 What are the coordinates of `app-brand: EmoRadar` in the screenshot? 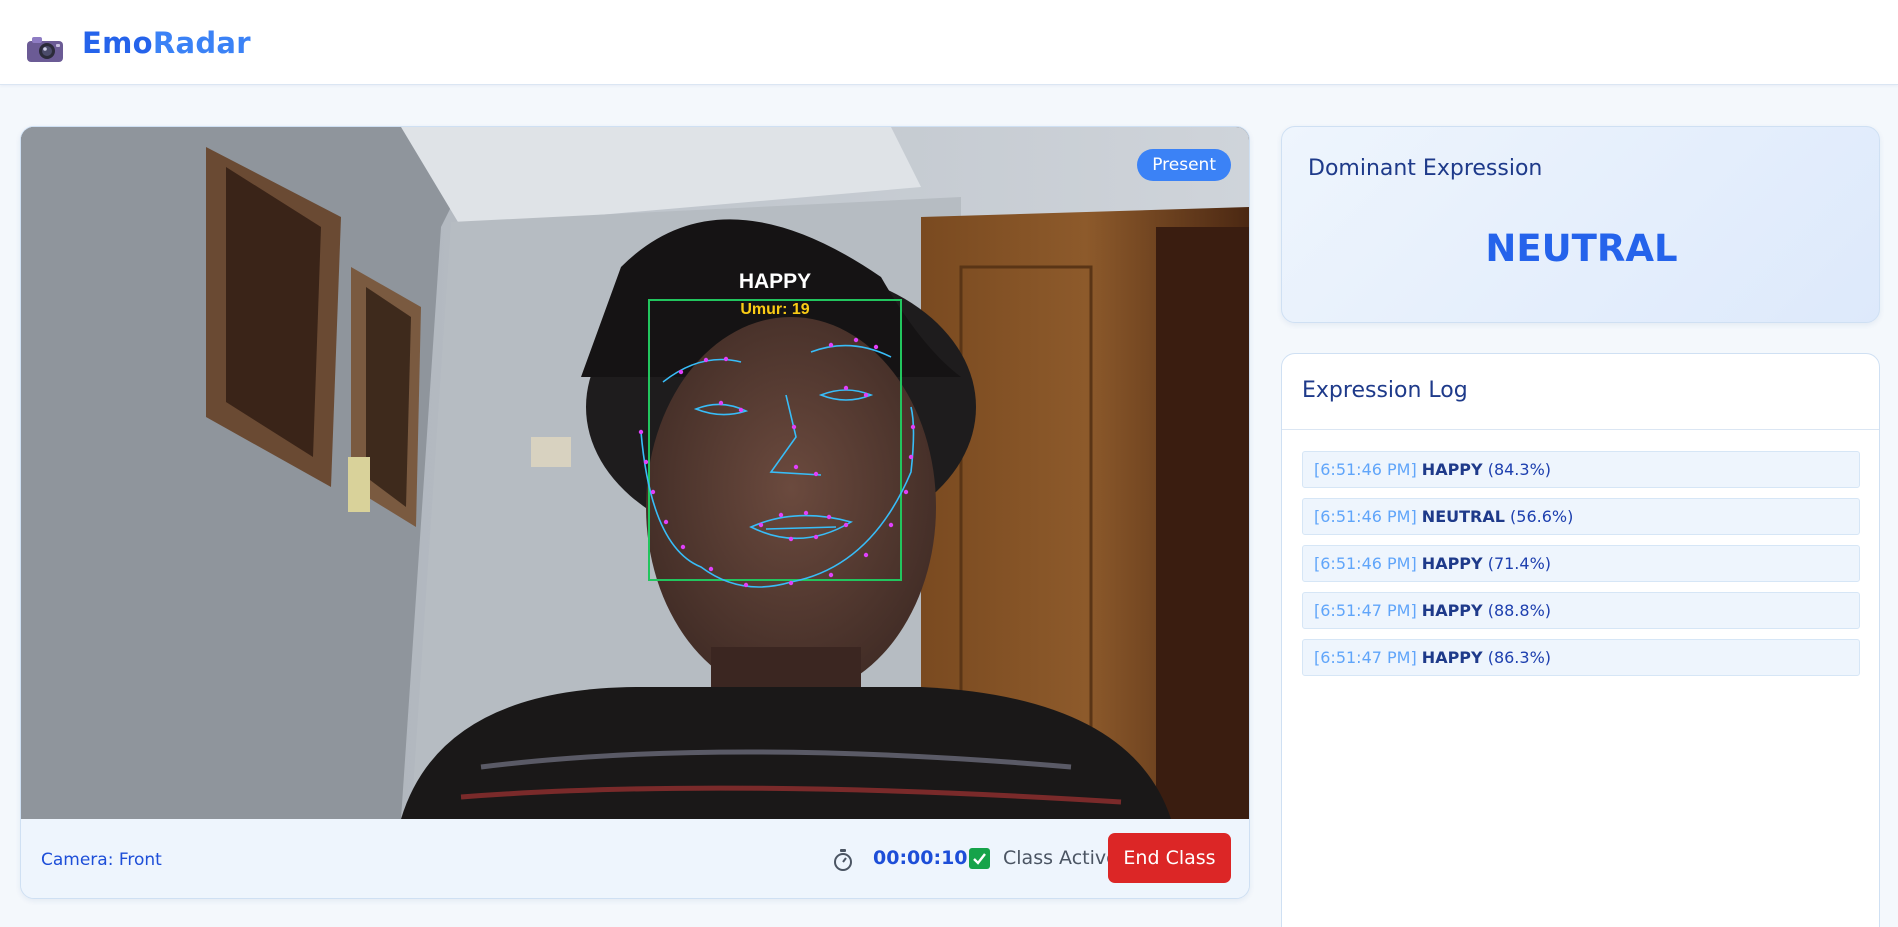 It's located at (166, 43).